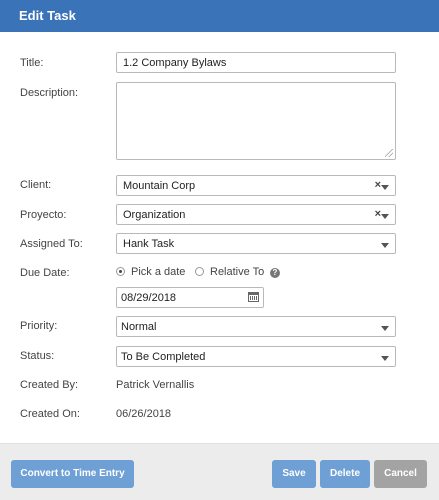 The width and height of the screenshot is (439, 500). I want to click on project-value: Organization, so click(154, 215).